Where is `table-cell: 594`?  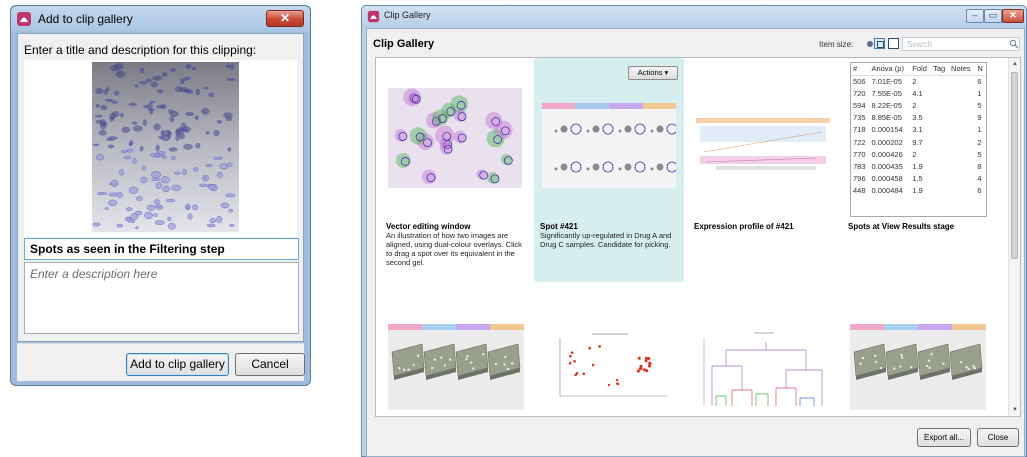
table-cell: 594 is located at coordinates (859, 105).